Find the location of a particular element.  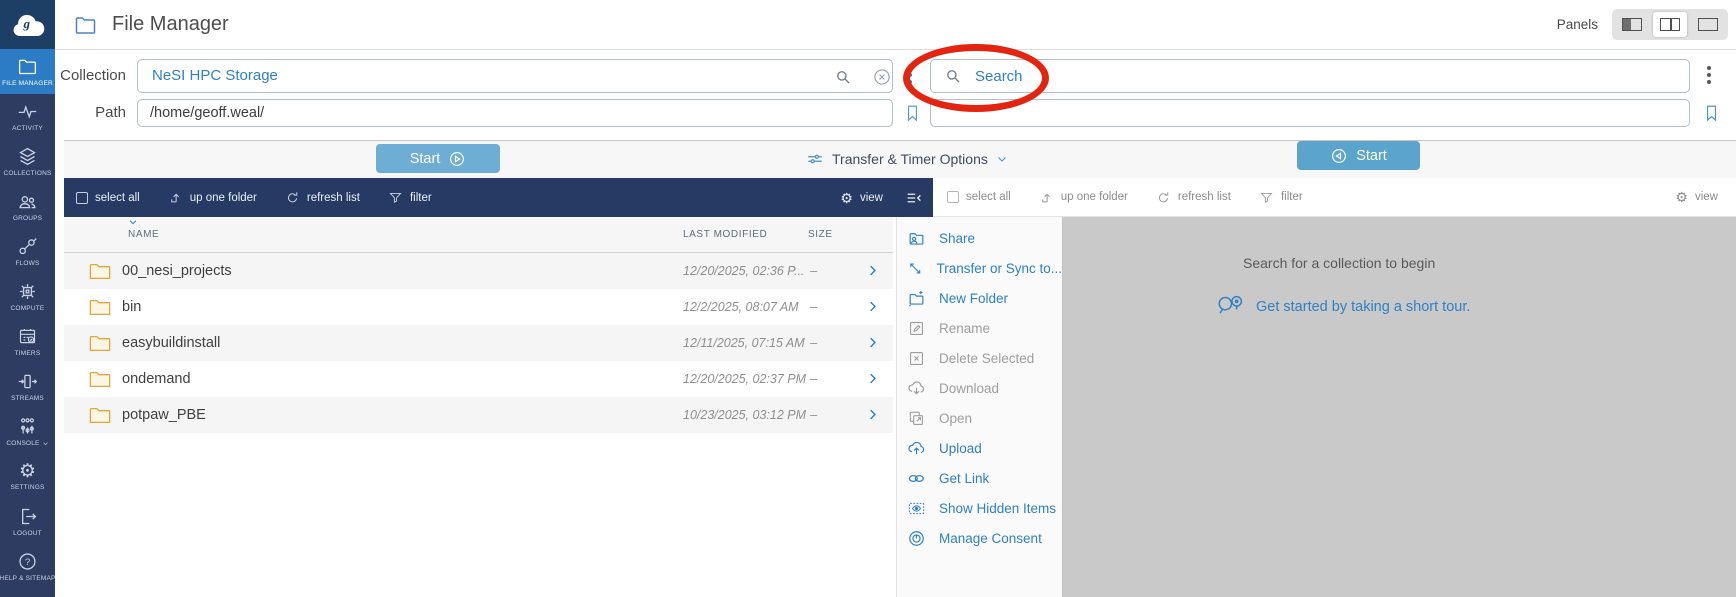

globus-cloud-icon is located at coordinates (28, 25).